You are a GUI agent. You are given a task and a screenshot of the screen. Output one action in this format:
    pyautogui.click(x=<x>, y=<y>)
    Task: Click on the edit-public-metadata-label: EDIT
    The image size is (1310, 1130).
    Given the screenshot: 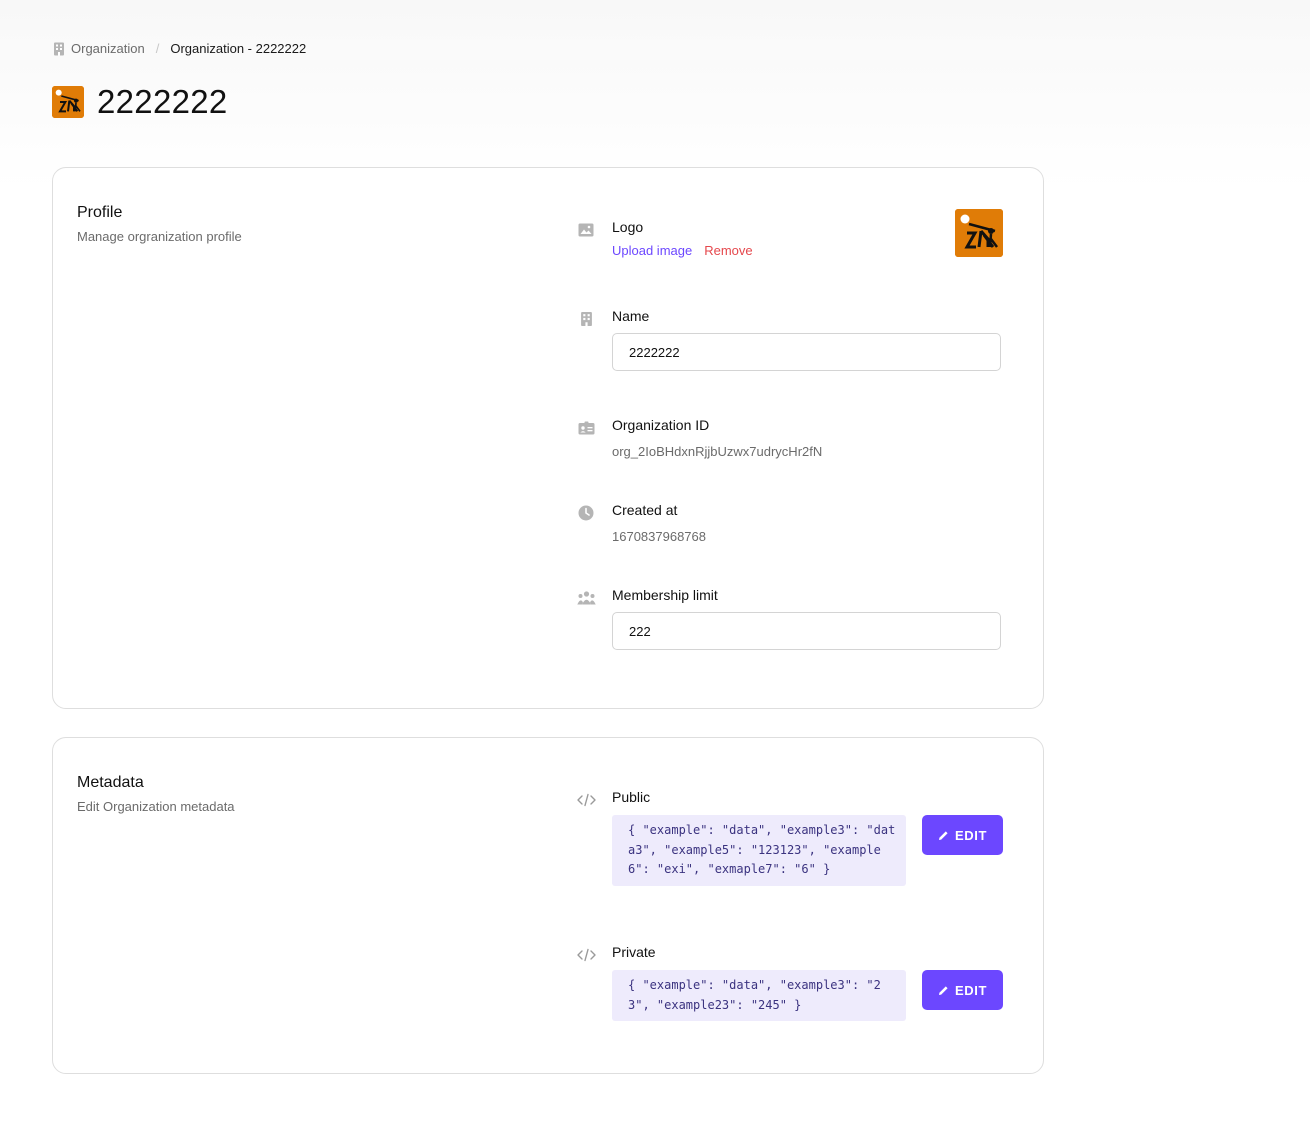 What is the action you would take?
    pyautogui.click(x=970, y=835)
    